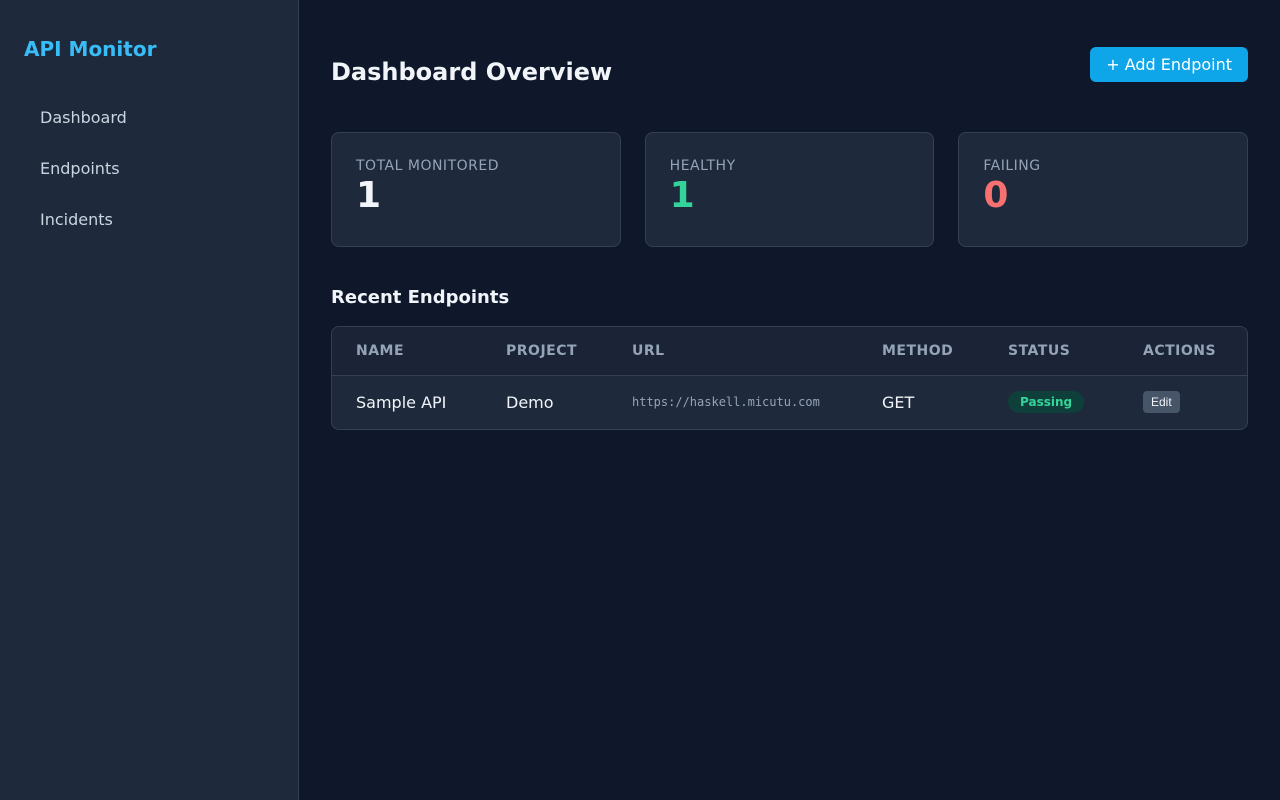 The image size is (1280, 800). Describe the element at coordinates (1012, 166) in the screenshot. I see `stat-label: FAILING` at that location.